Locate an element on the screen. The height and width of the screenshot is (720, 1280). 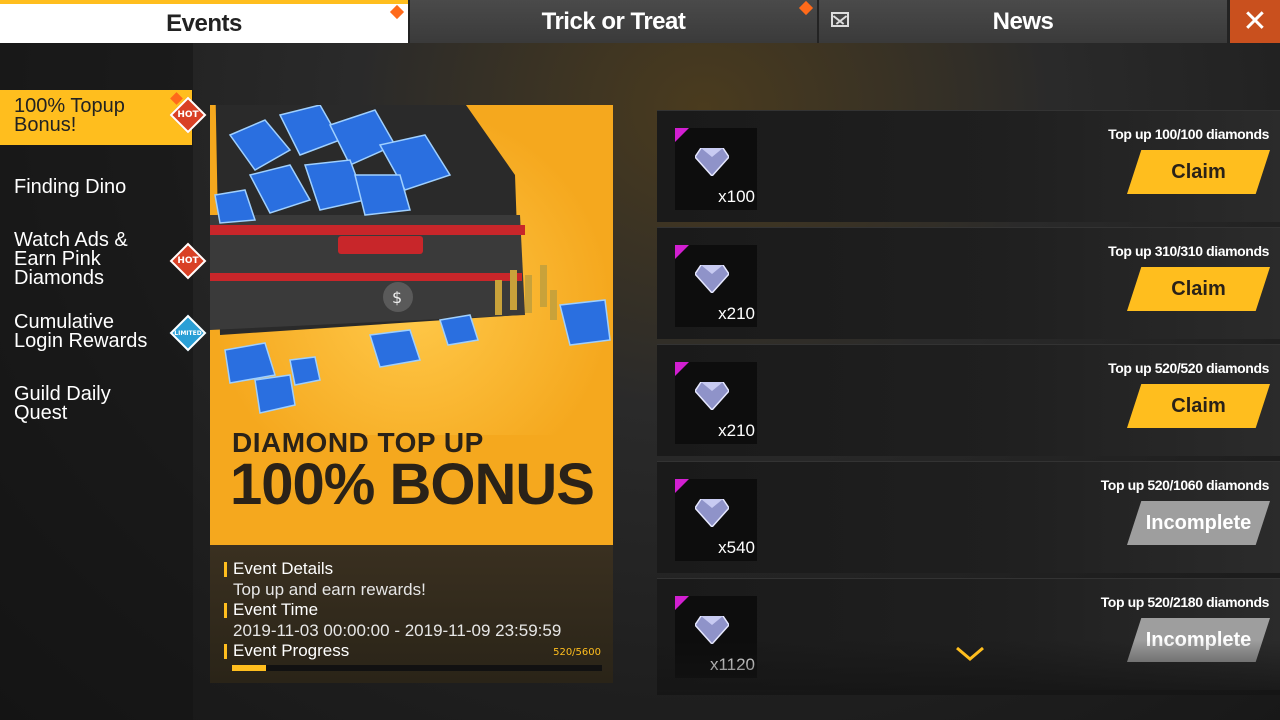
event-details-label: Event Details is located at coordinates (412, 569).